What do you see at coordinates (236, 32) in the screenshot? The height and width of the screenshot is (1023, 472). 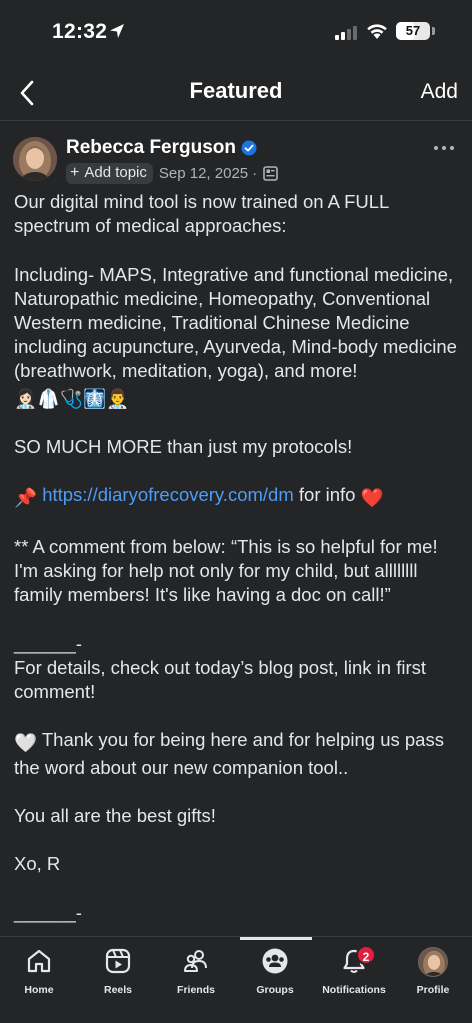 I see `status-bar: 12:32 57` at bounding box center [236, 32].